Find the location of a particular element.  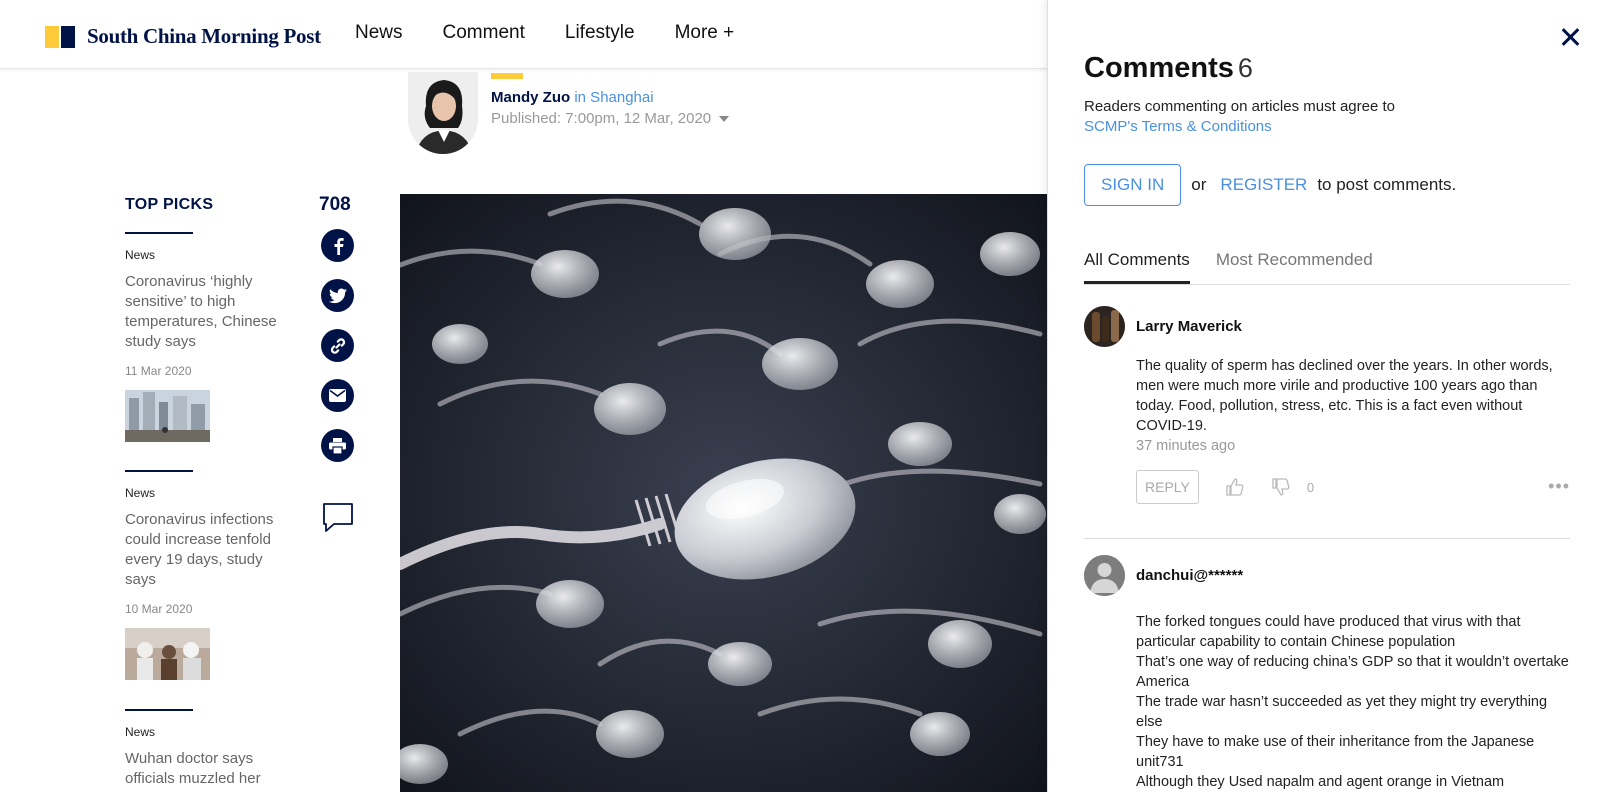

sign-in-button: SIGN IN is located at coordinates (1133, 185).